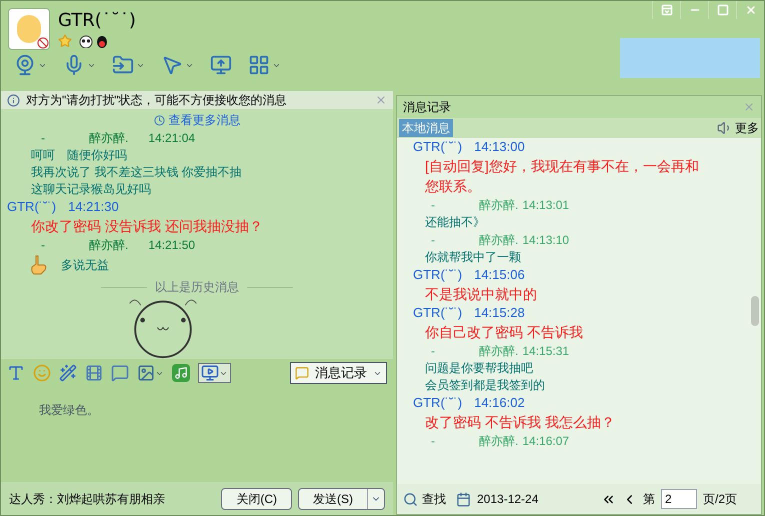 Image resolution: width=765 pixels, height=516 pixels. What do you see at coordinates (136, 172) in the screenshot?
I see `message-text: 我再次说了 我不差这三块钱 你爱抽不抽` at bounding box center [136, 172].